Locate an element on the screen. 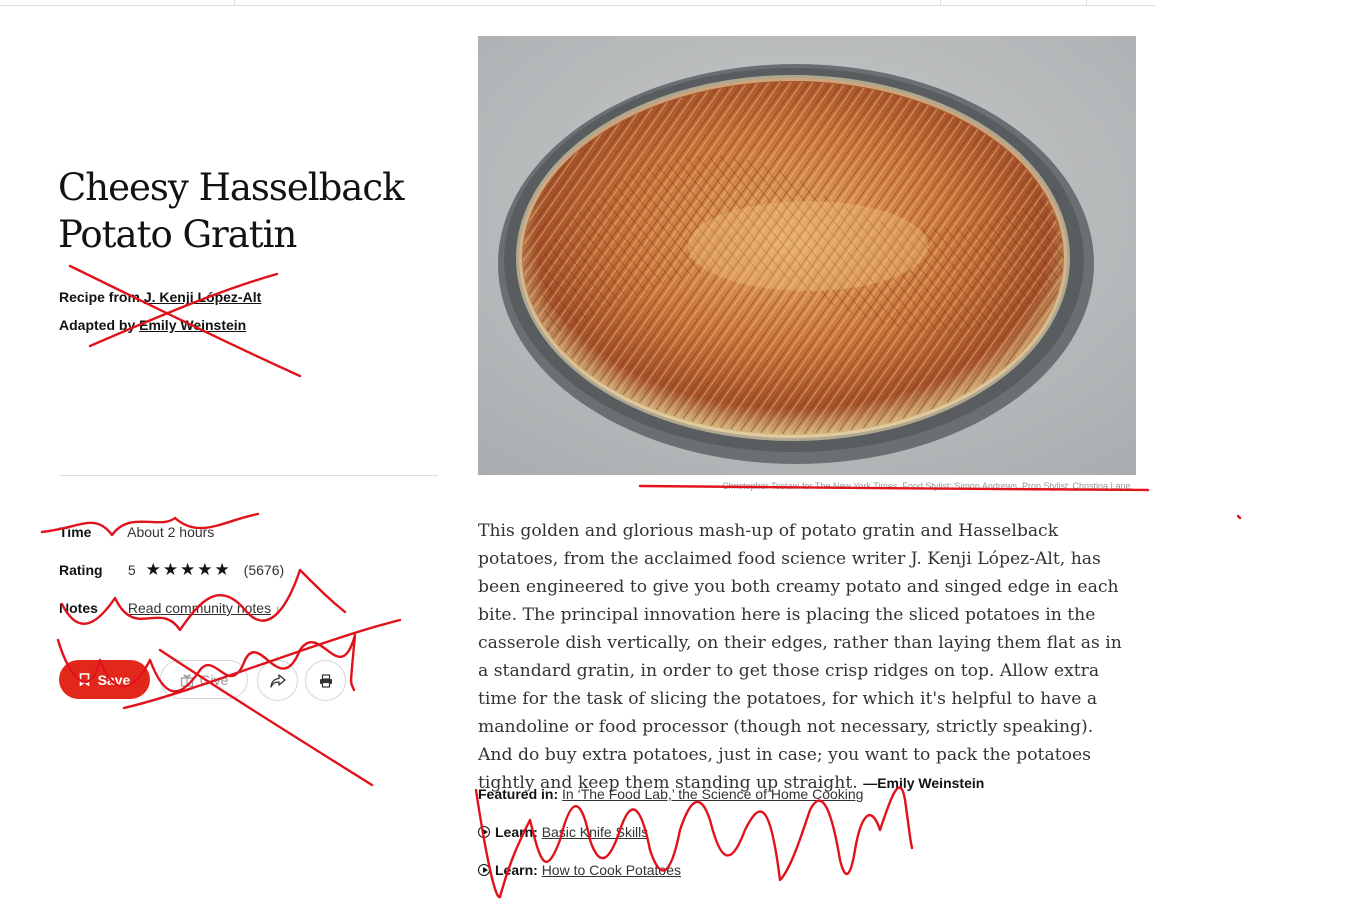  rating-count: (5676) is located at coordinates (264, 570).